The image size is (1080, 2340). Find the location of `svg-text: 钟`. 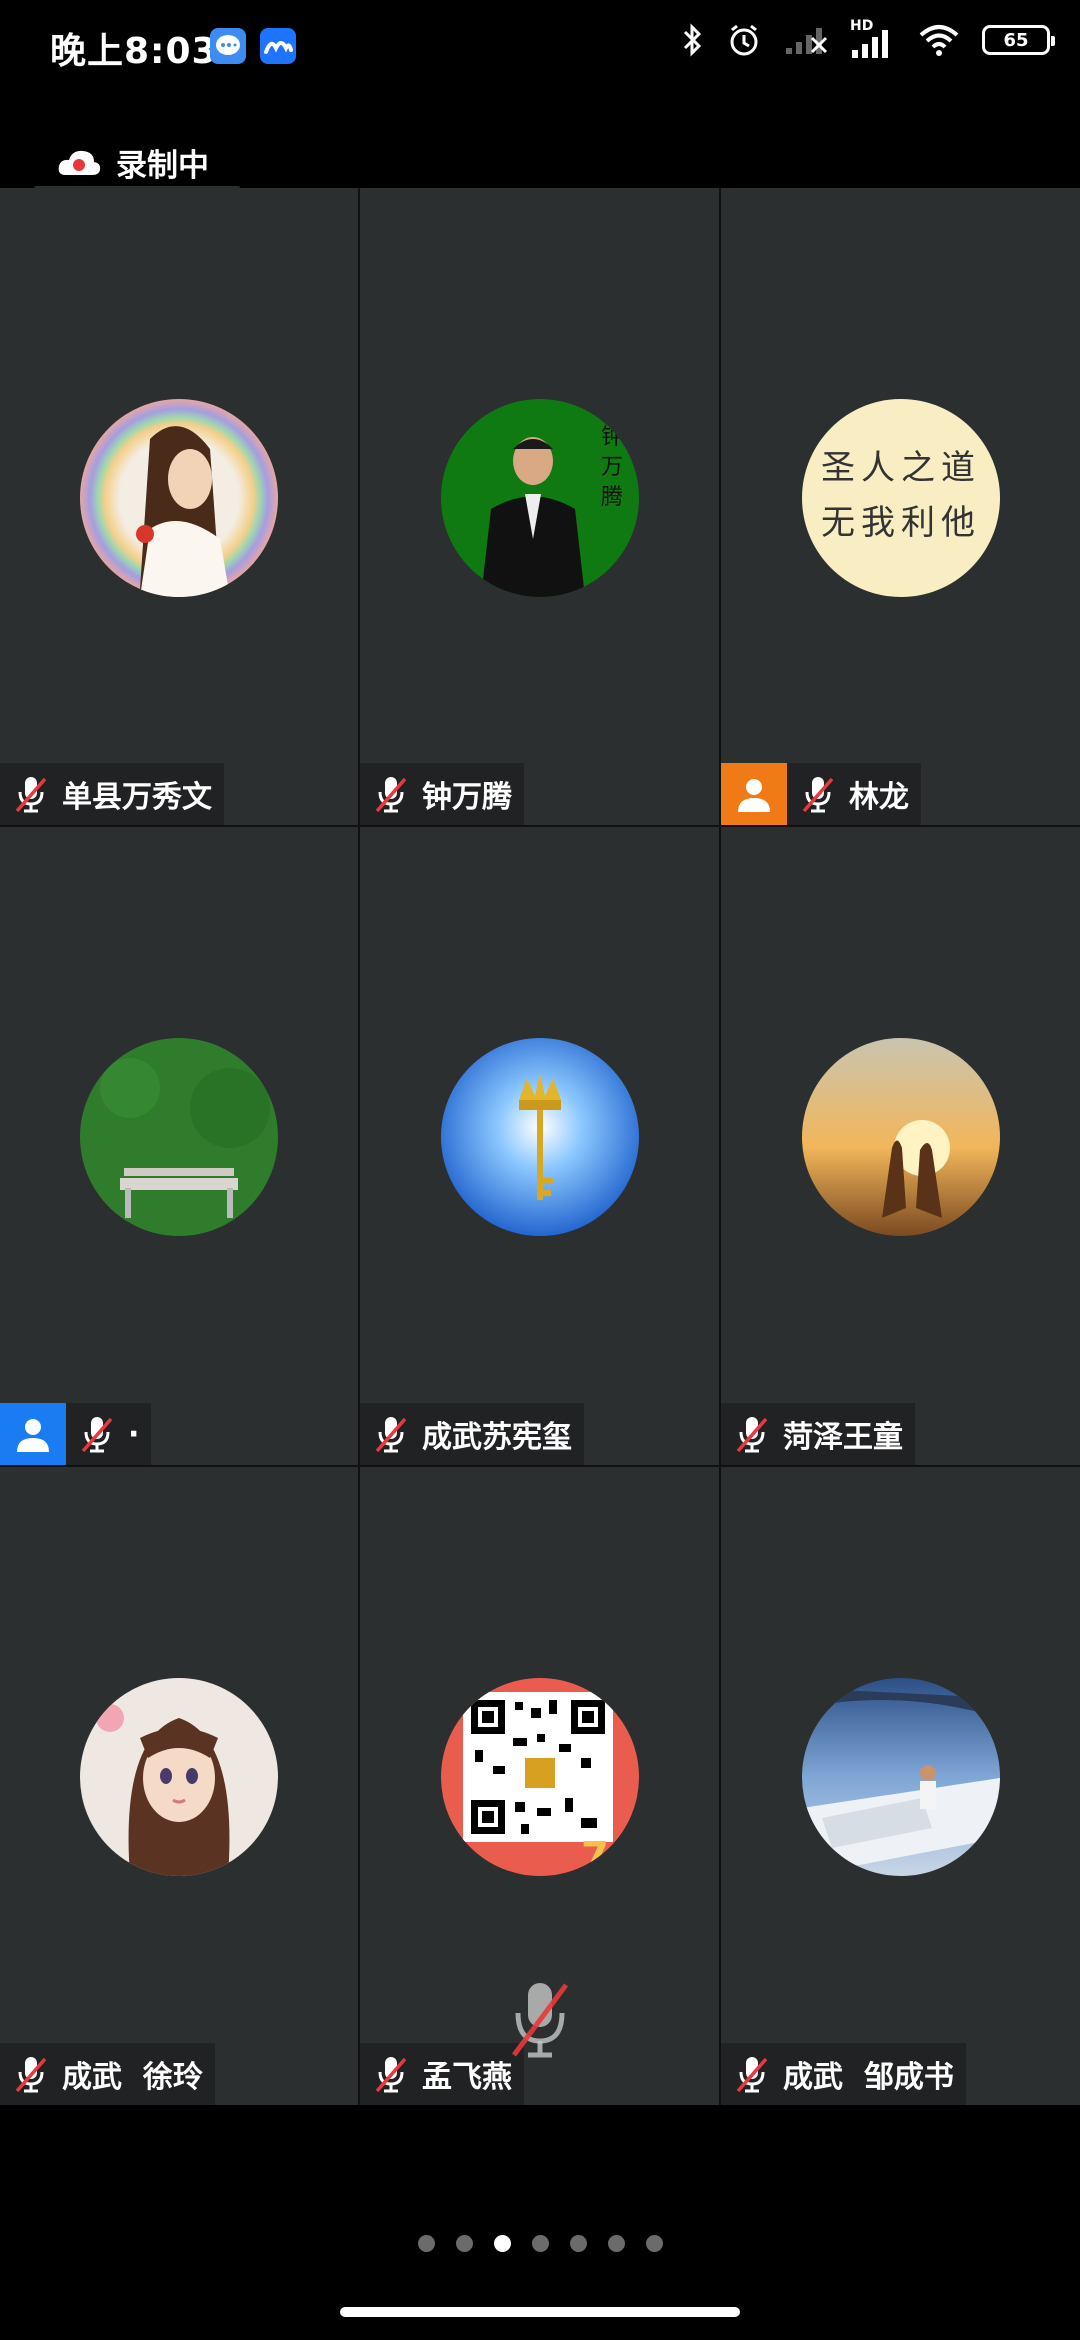

svg-text: 钟 is located at coordinates (612, 437).